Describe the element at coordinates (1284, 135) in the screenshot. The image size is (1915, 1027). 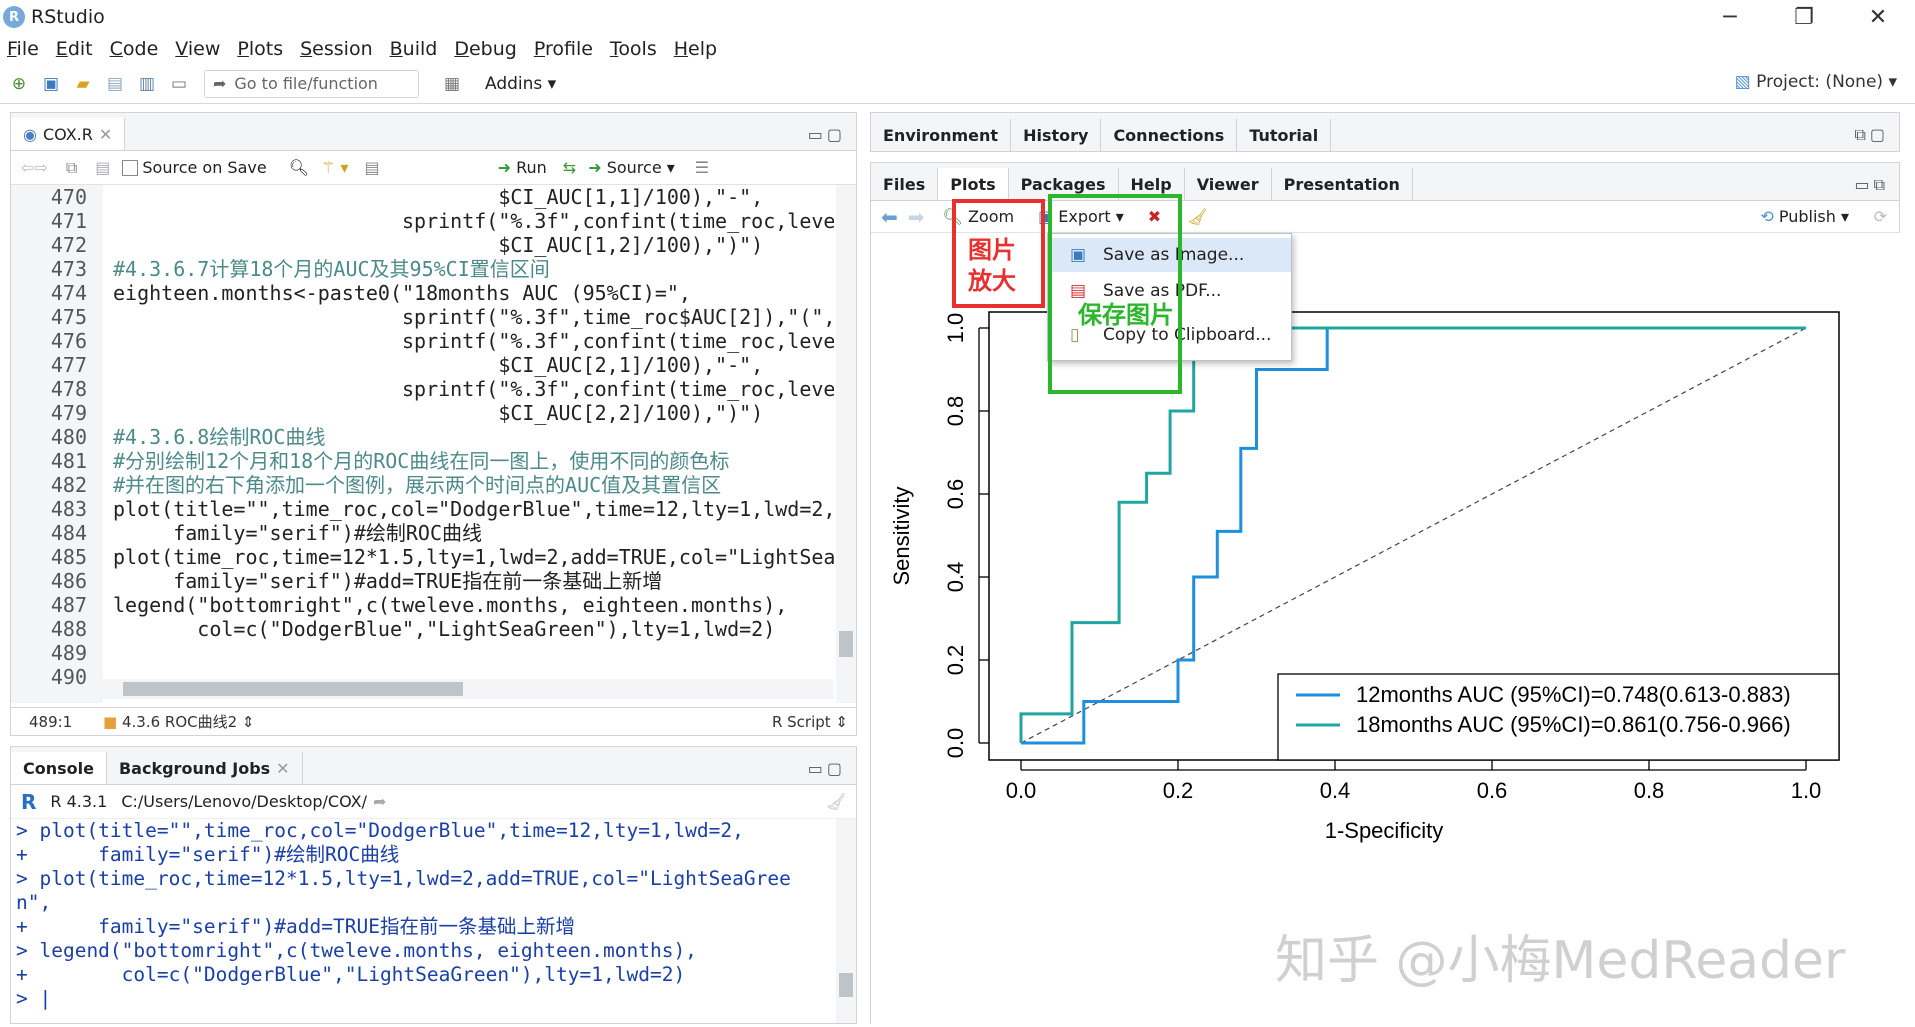
I see `tab-tutorial: Tutorial` at that location.